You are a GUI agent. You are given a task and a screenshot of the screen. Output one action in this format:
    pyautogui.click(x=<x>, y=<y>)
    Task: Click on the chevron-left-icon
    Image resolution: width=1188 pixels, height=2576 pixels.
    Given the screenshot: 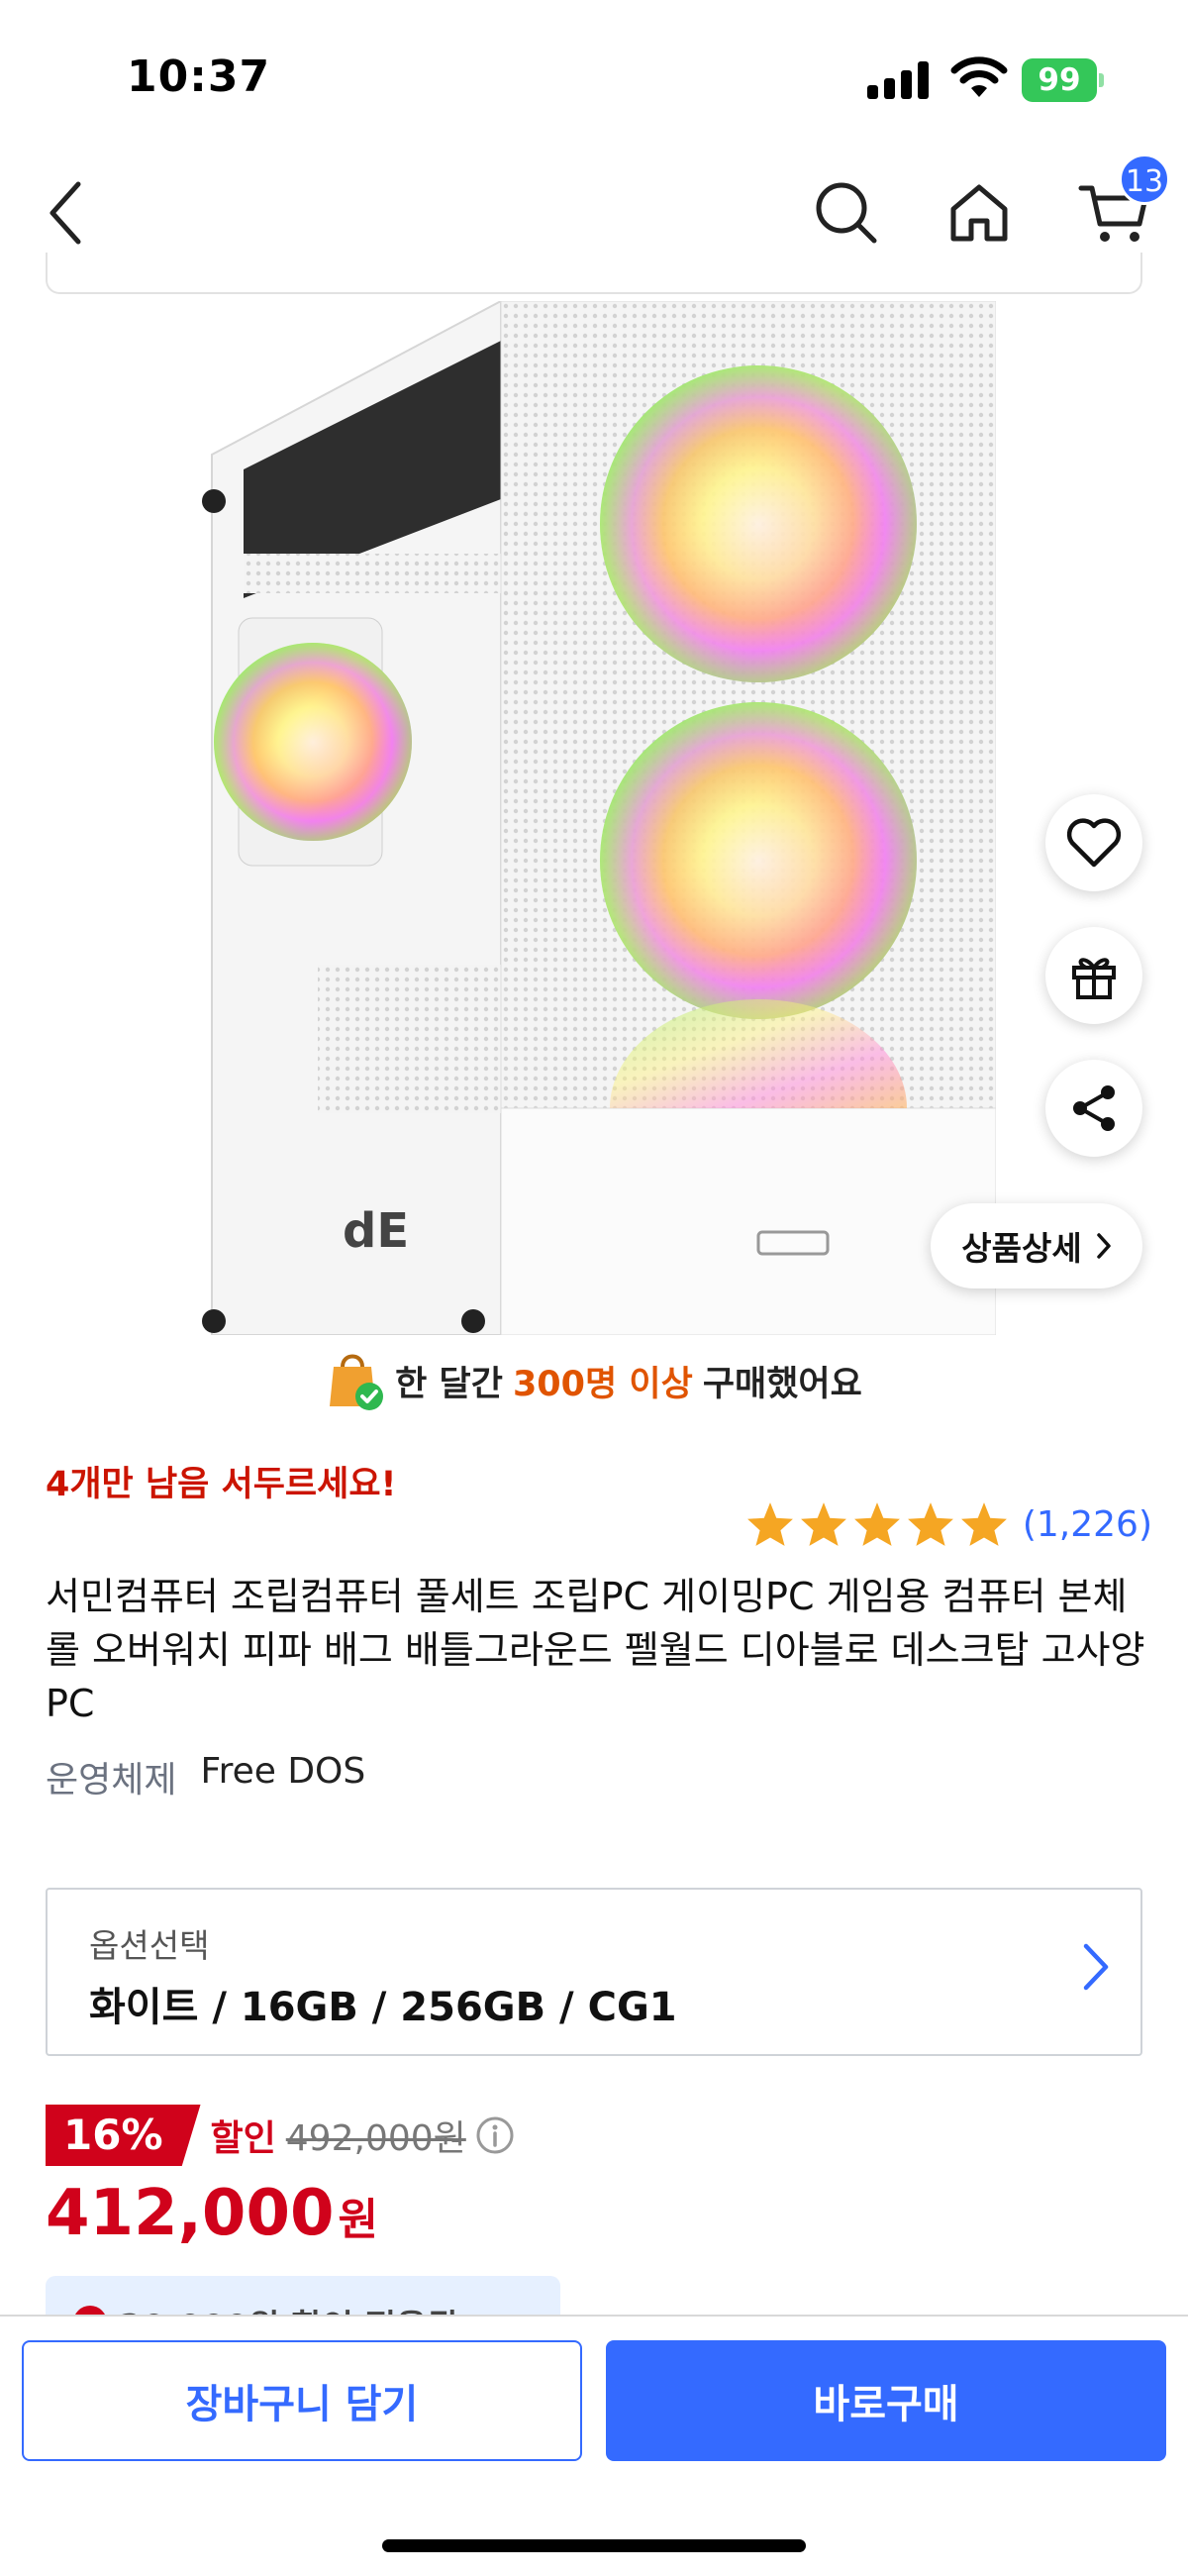 What is the action you would take?
    pyautogui.click(x=65, y=213)
    